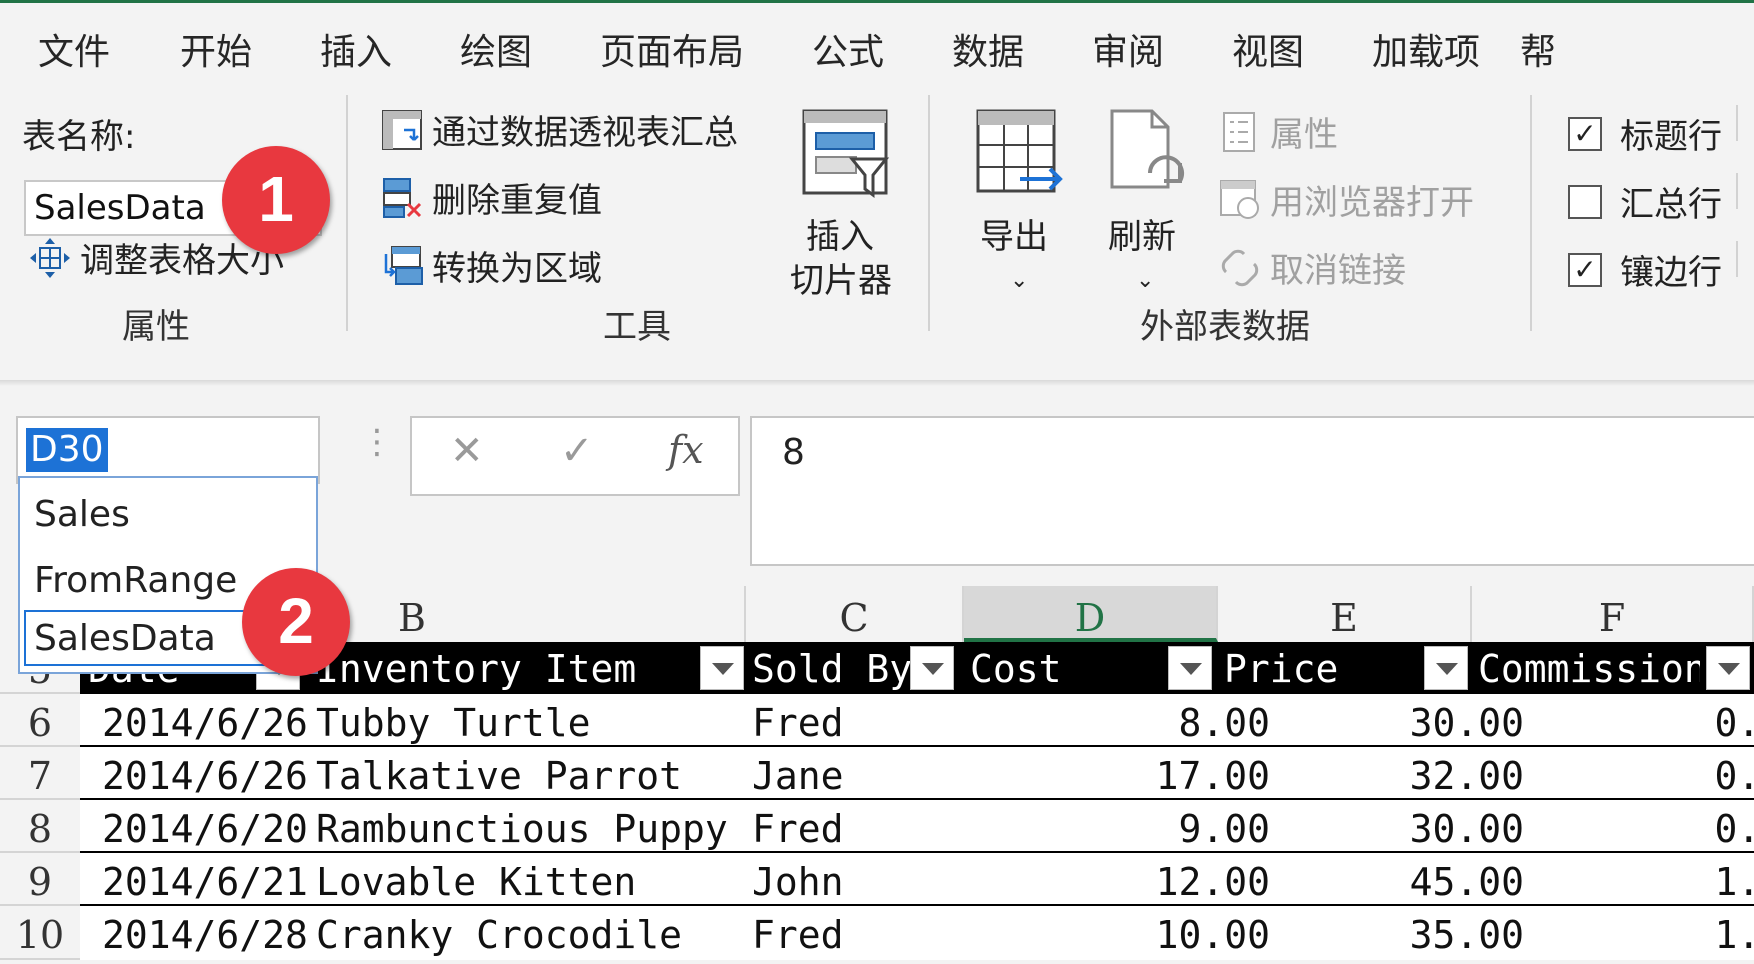  Describe the element at coordinates (1225, 327) in the screenshot. I see `group-label-external: 外部表数据` at that location.